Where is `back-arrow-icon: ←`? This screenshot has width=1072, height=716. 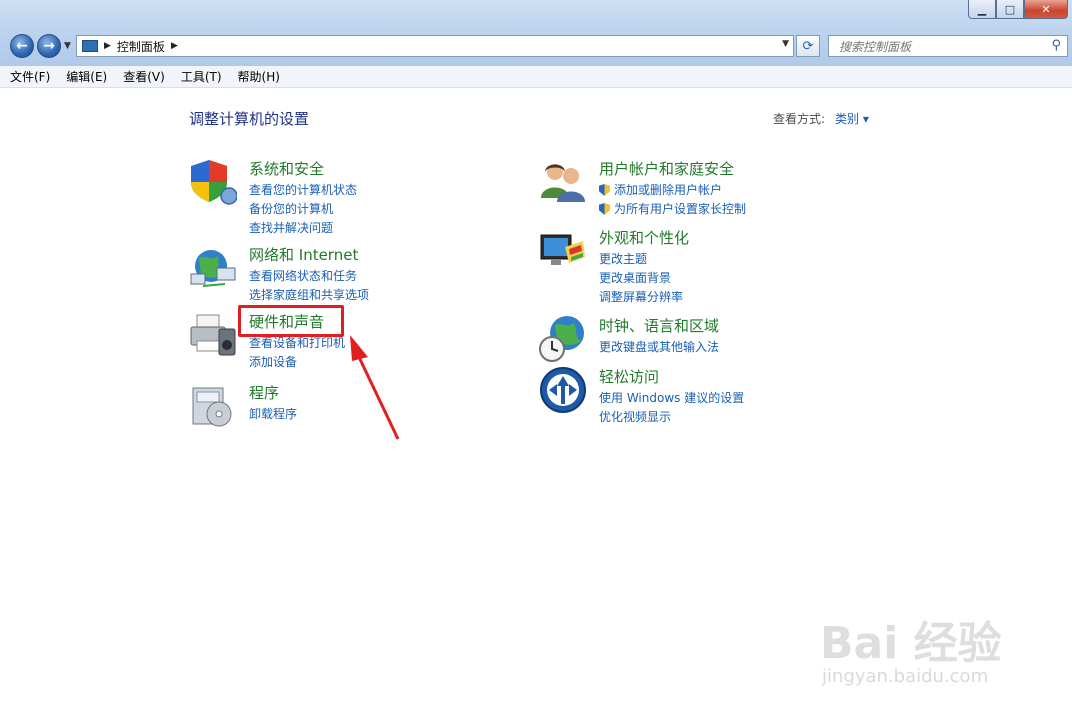
back-arrow-icon: ← is located at coordinates (22, 46).